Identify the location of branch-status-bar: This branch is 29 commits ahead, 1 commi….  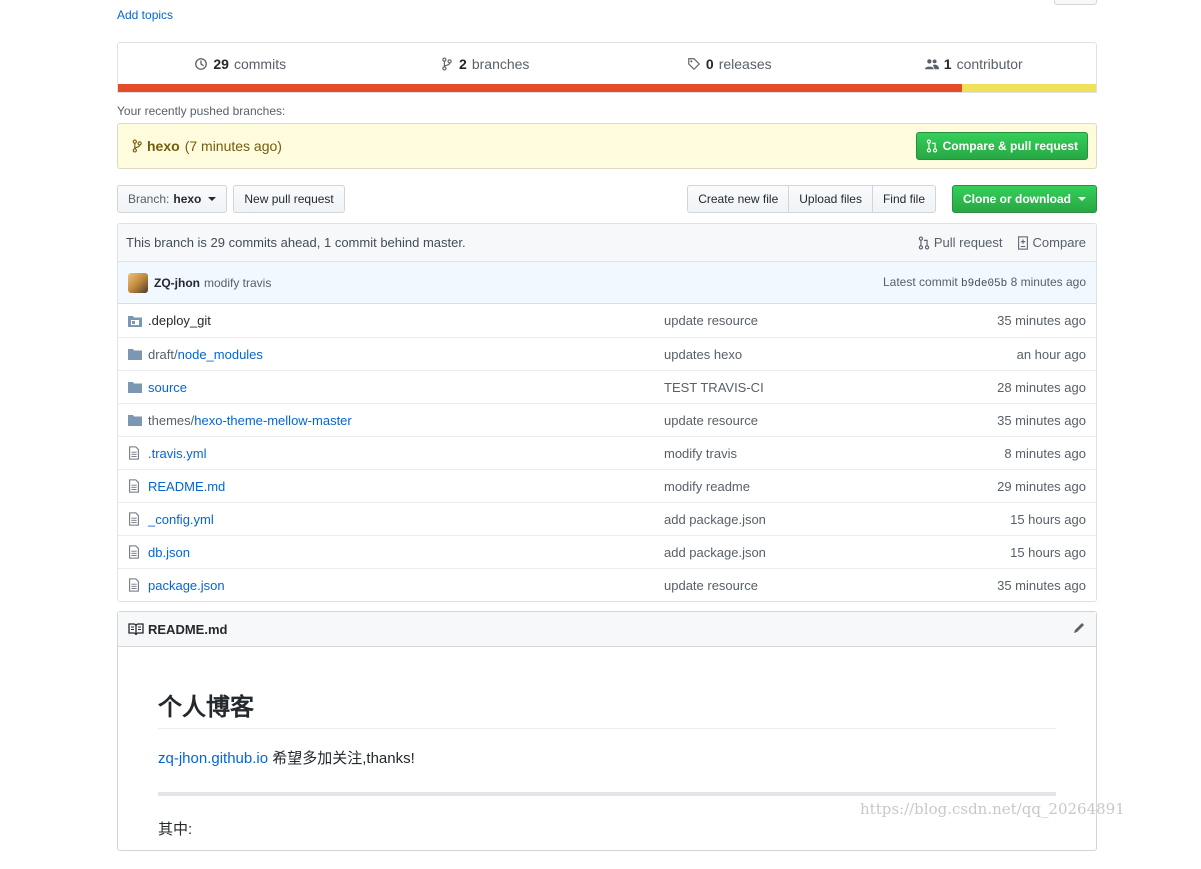
(607, 243).